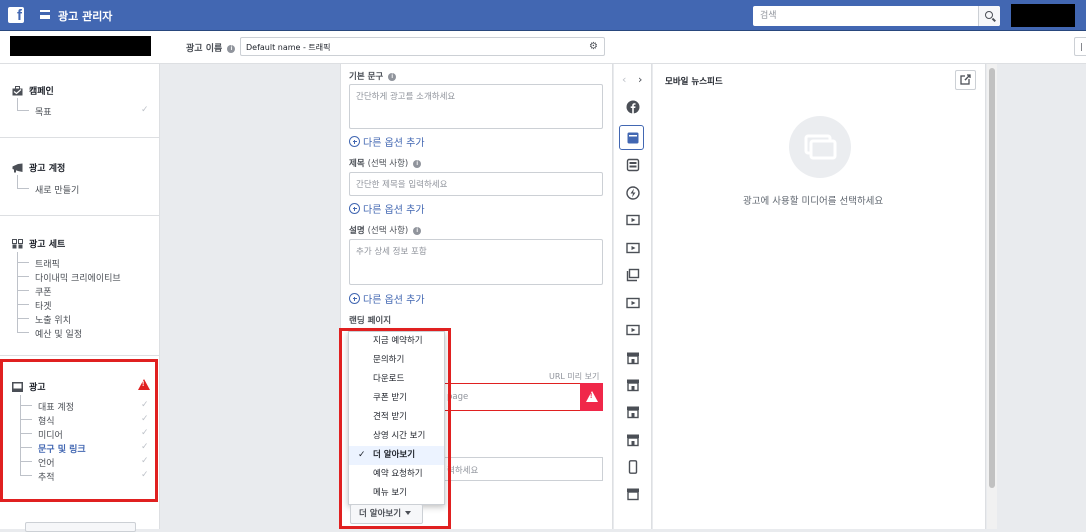 The image size is (1086, 532). I want to click on chevron-left-icon: ‹, so click(624, 79).